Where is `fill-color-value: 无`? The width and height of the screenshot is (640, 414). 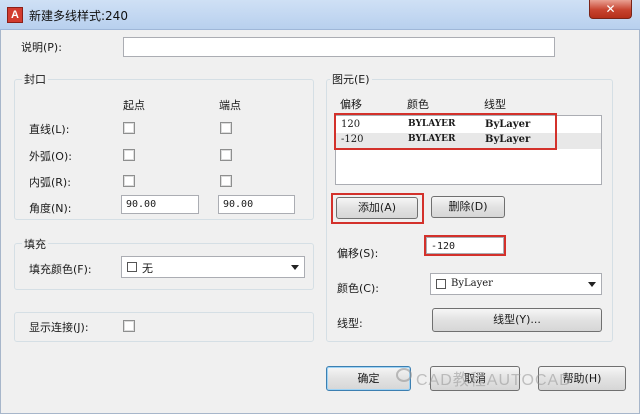 fill-color-value: 无 is located at coordinates (147, 268).